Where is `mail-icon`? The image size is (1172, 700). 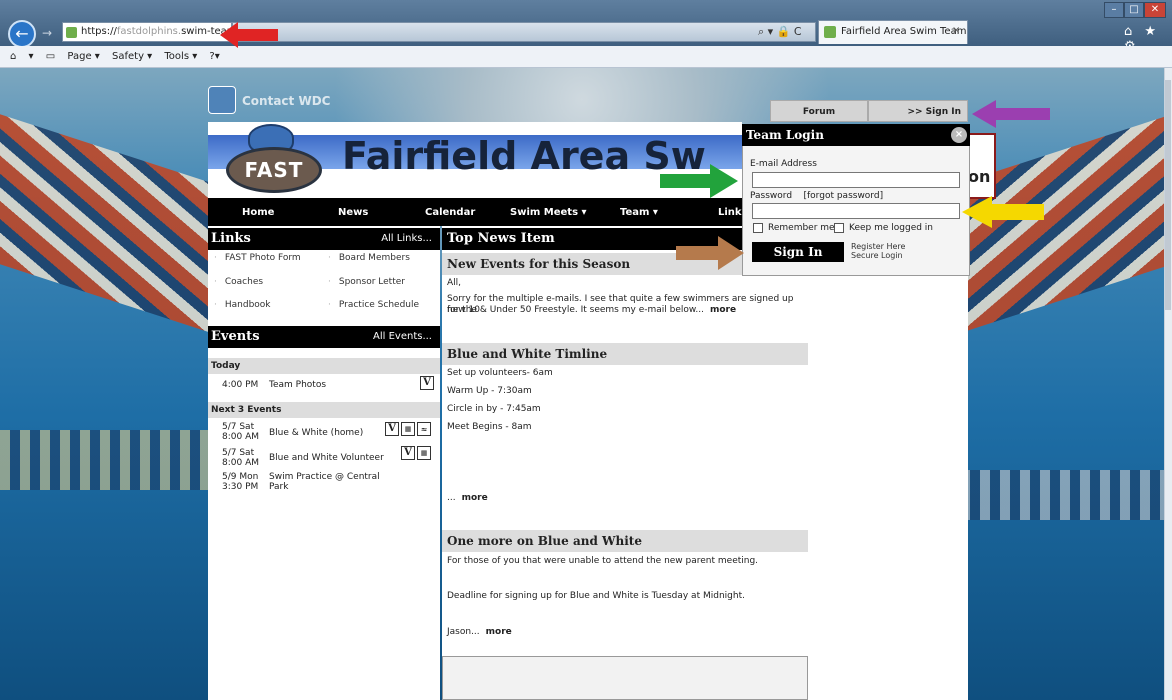 mail-icon is located at coordinates (222, 100).